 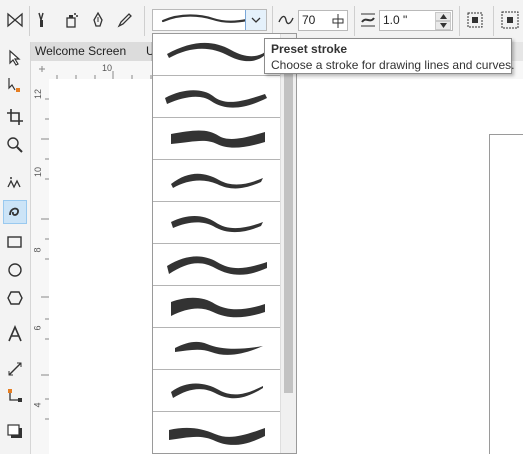 What do you see at coordinates (37, 405) in the screenshot?
I see `ruler-label: 4` at bounding box center [37, 405].